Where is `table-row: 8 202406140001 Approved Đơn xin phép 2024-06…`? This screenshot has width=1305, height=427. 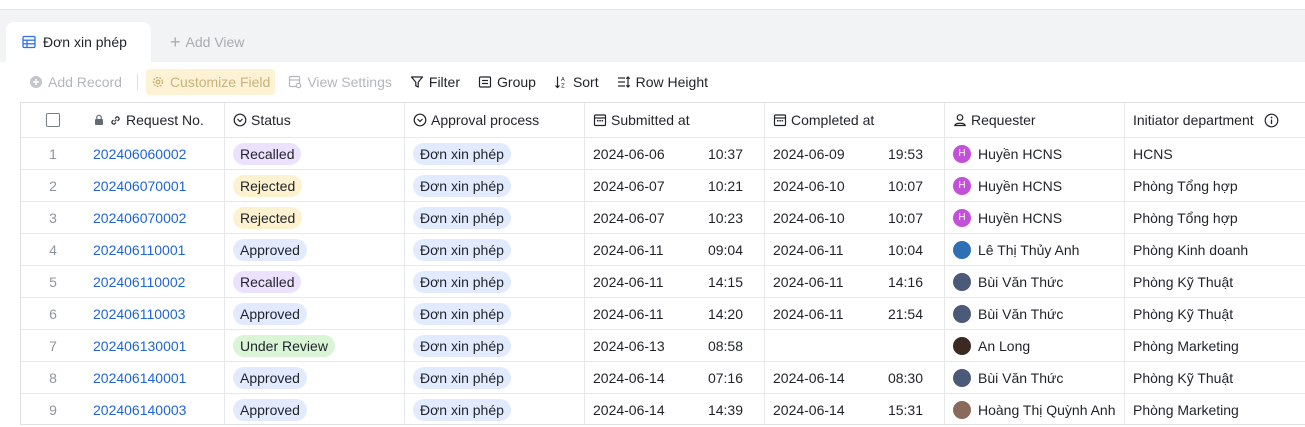
table-row: 8 202406140001 Approved Đơn xin phép 2024-06… is located at coordinates (663, 378).